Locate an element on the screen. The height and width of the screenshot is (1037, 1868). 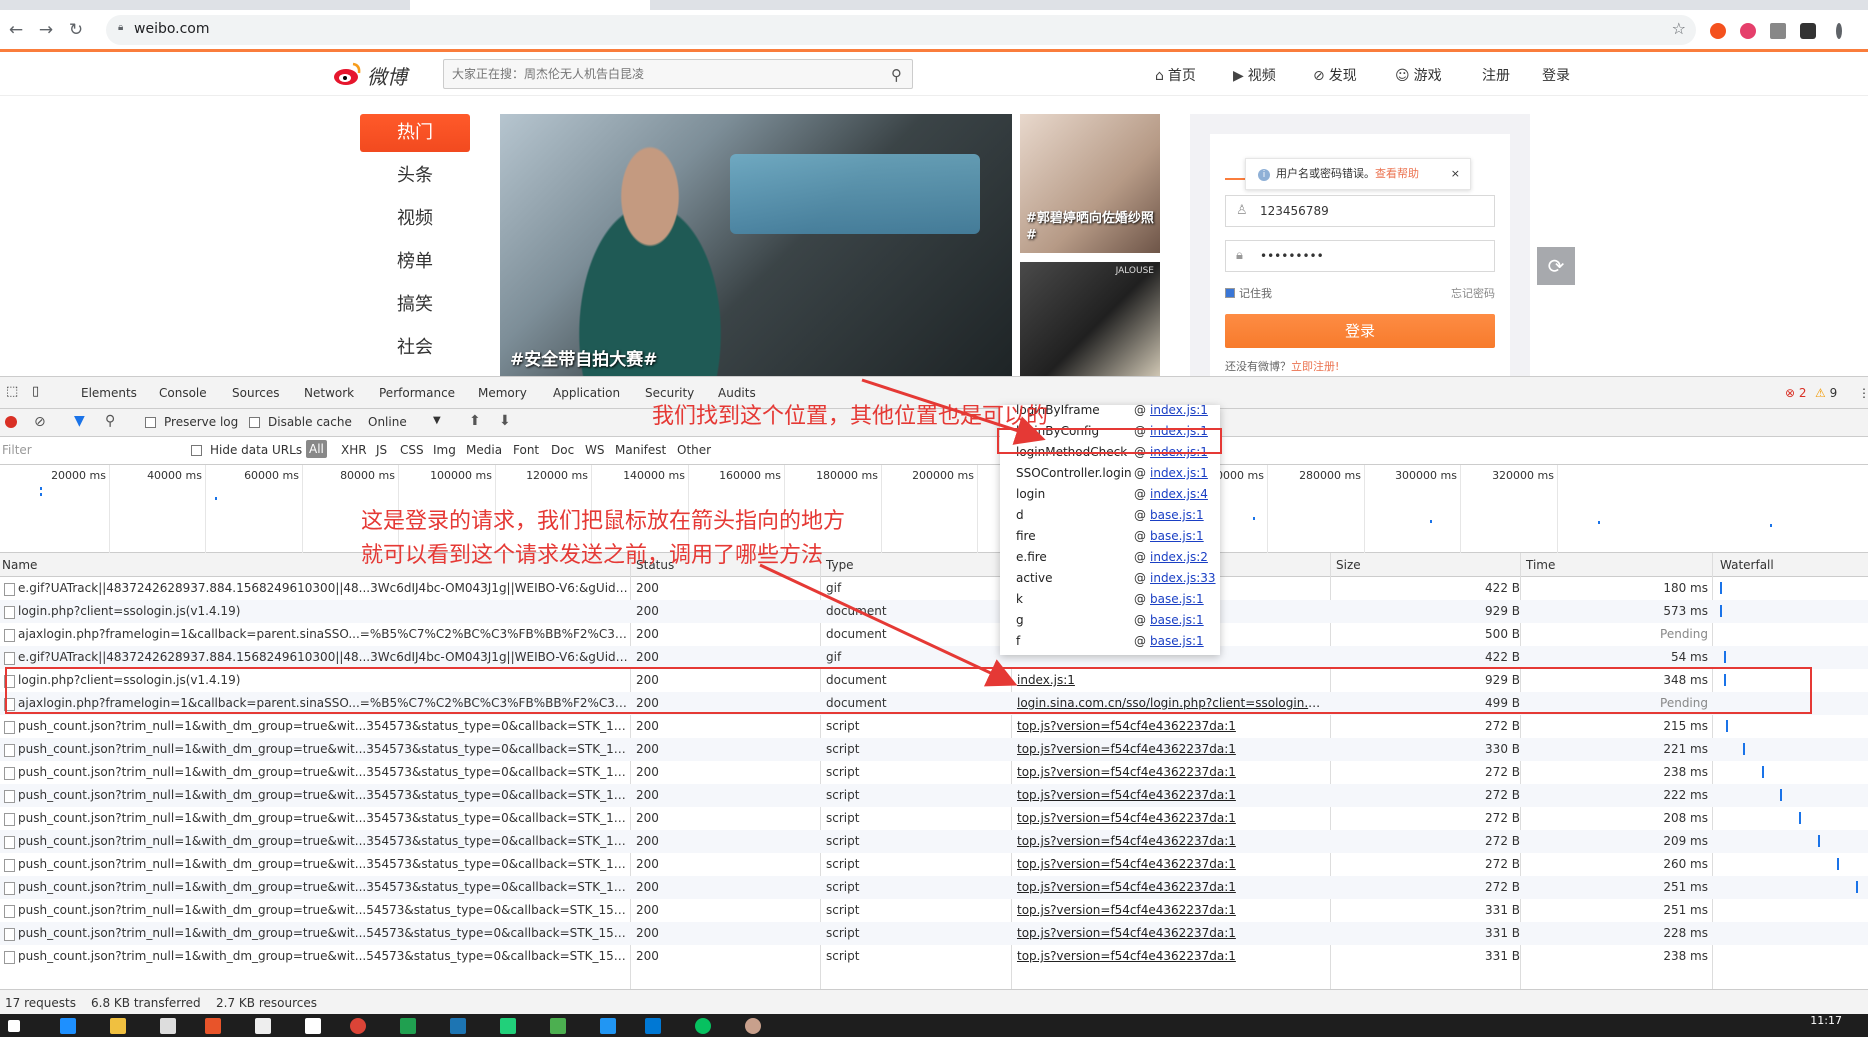
help-link: 查看帮助 is located at coordinates (1397, 173).